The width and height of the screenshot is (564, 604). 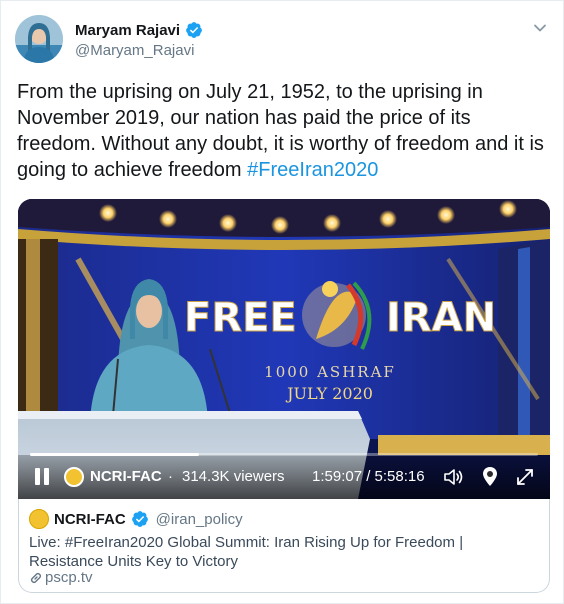 What do you see at coordinates (199, 519) in the screenshot?
I see `link-card-handle: @iran_policy` at bounding box center [199, 519].